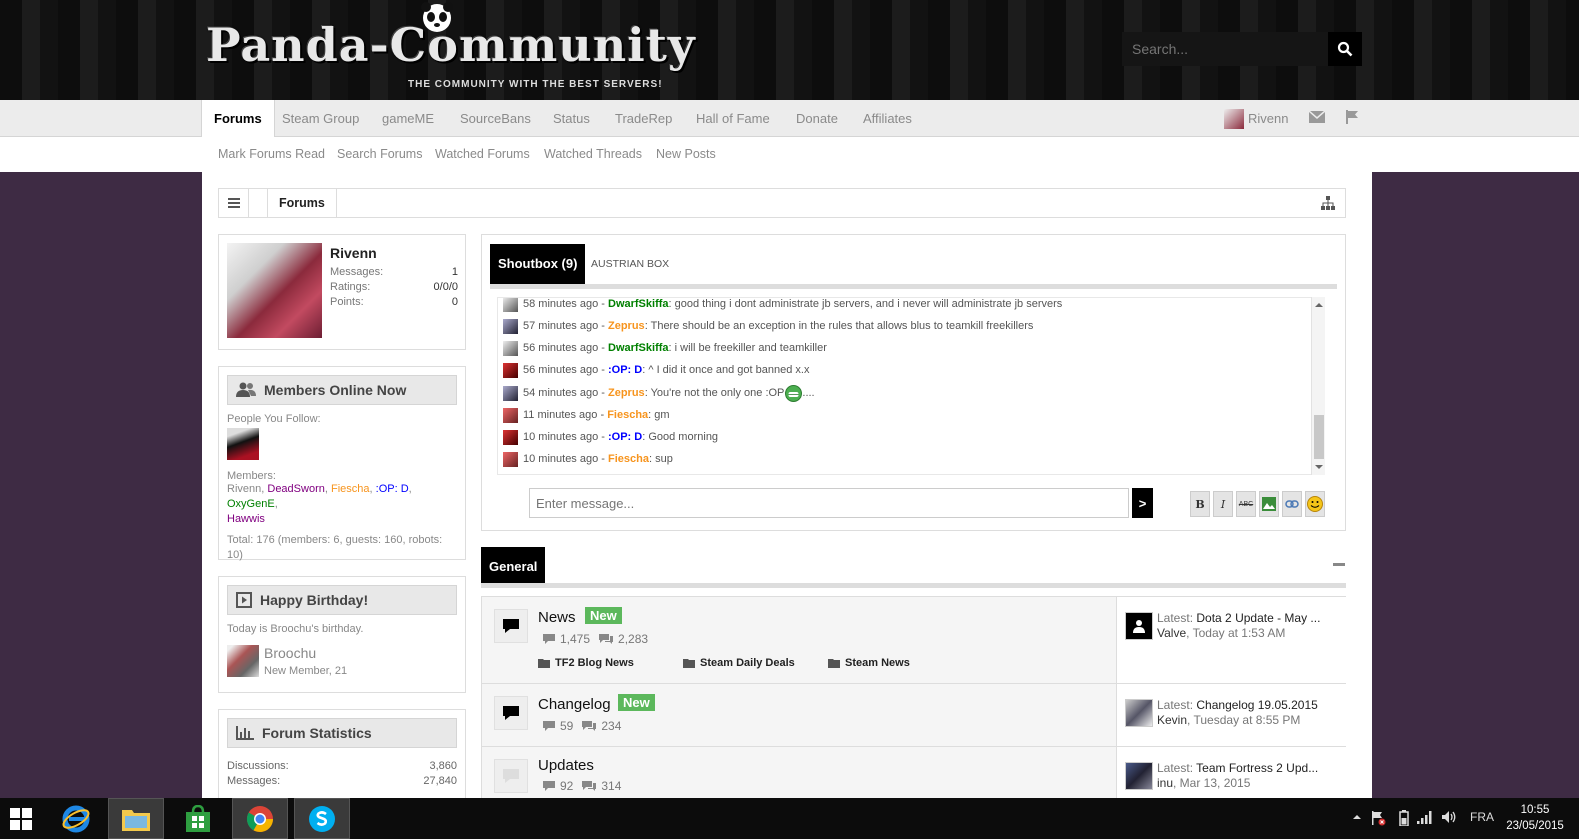  I want to click on breadcrumb-forums: Forums, so click(302, 203).